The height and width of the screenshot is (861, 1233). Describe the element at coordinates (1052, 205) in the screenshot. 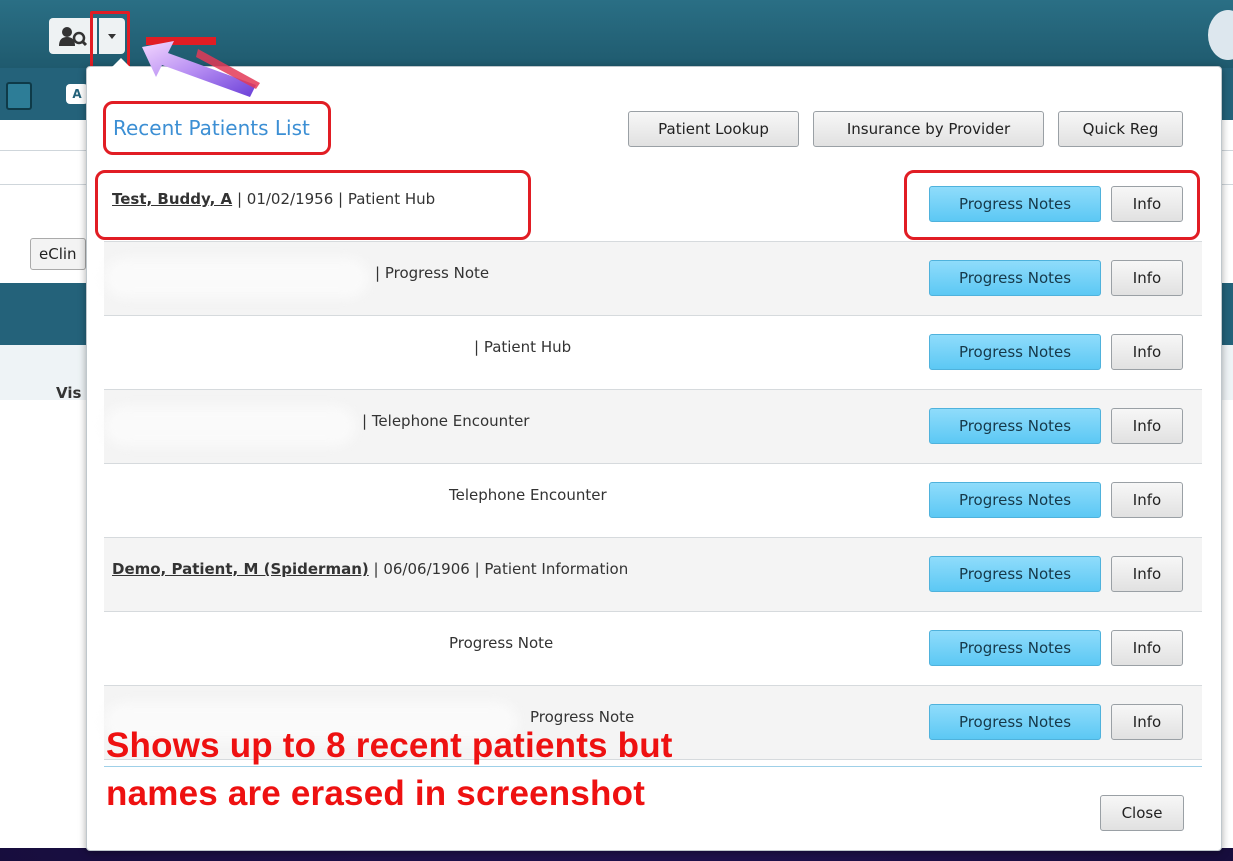

I see `row-buttons-highlight-box` at that location.